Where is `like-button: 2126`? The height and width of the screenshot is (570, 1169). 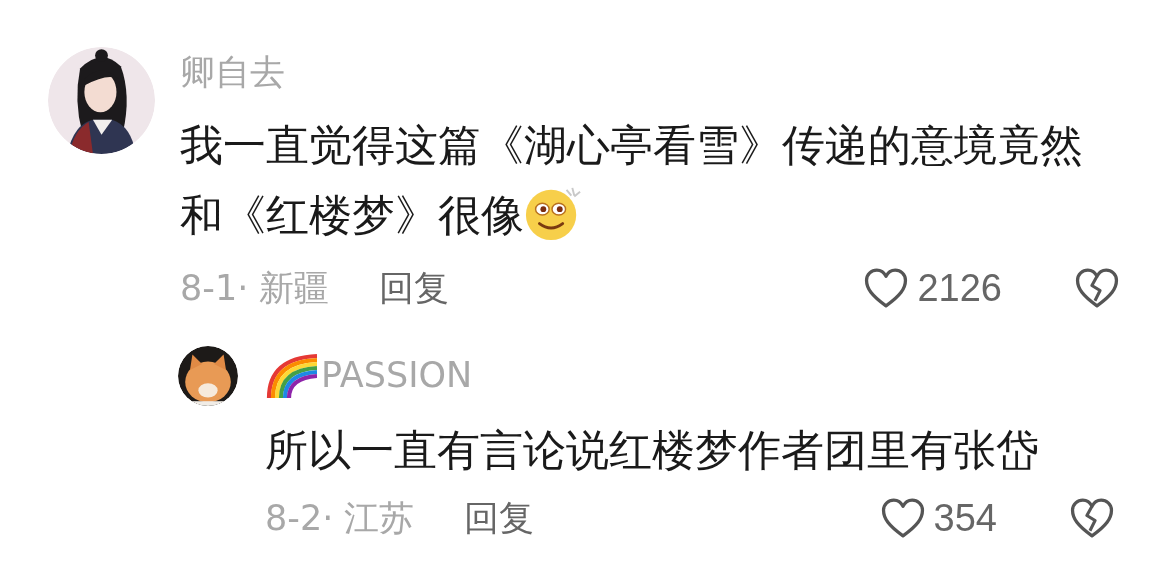
like-button: 2126 is located at coordinates (932, 288).